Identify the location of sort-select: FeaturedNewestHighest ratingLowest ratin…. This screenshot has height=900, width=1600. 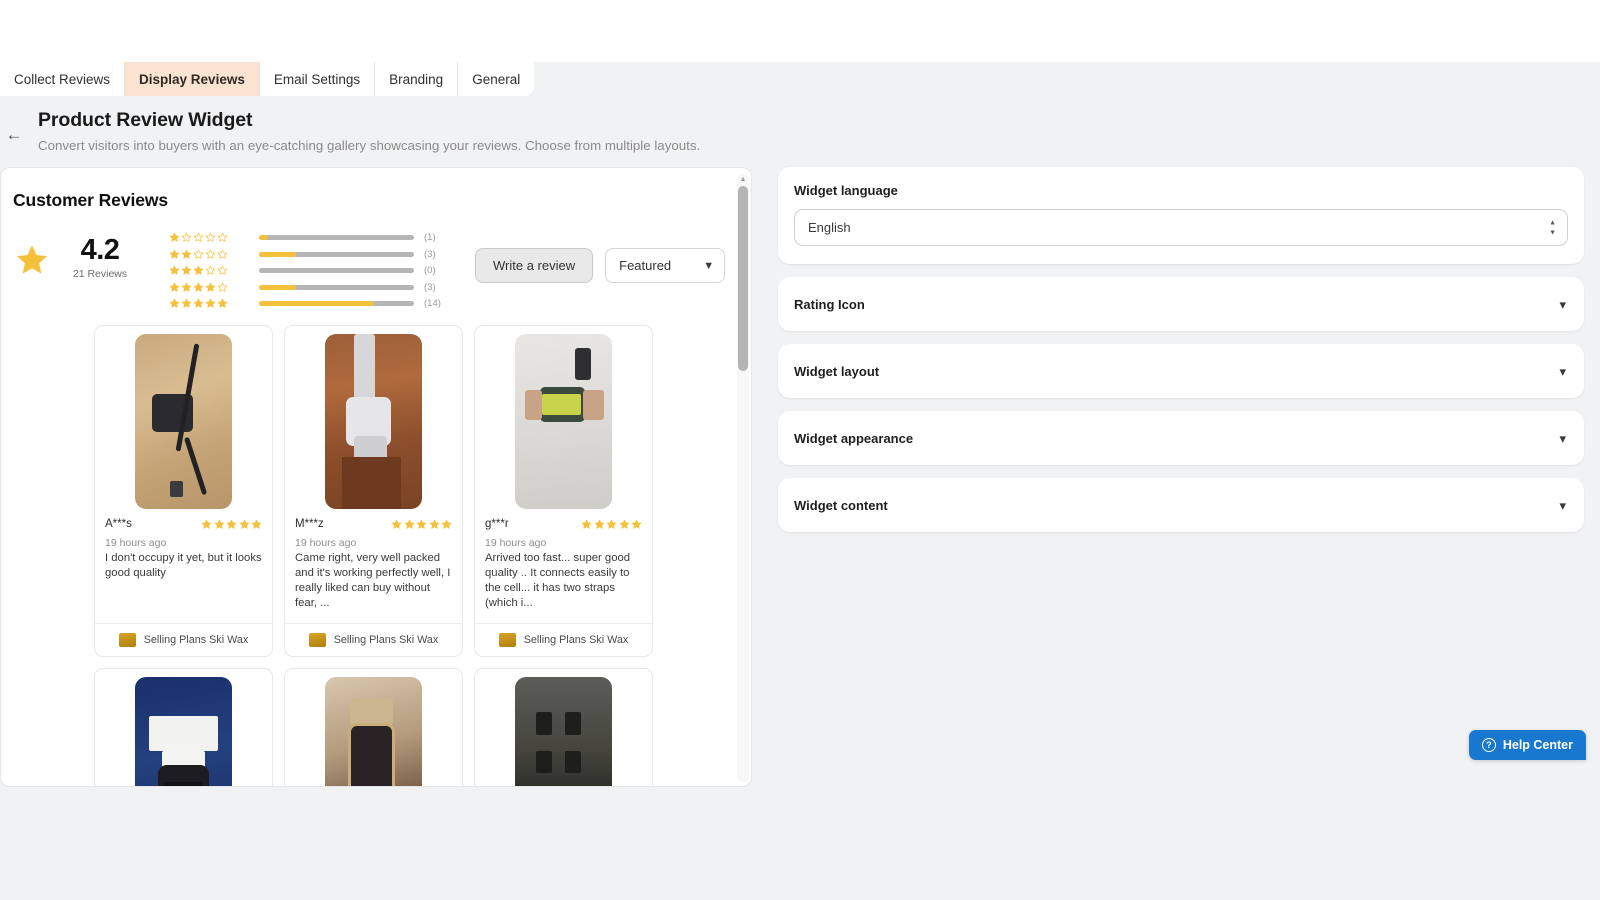
(665, 265).